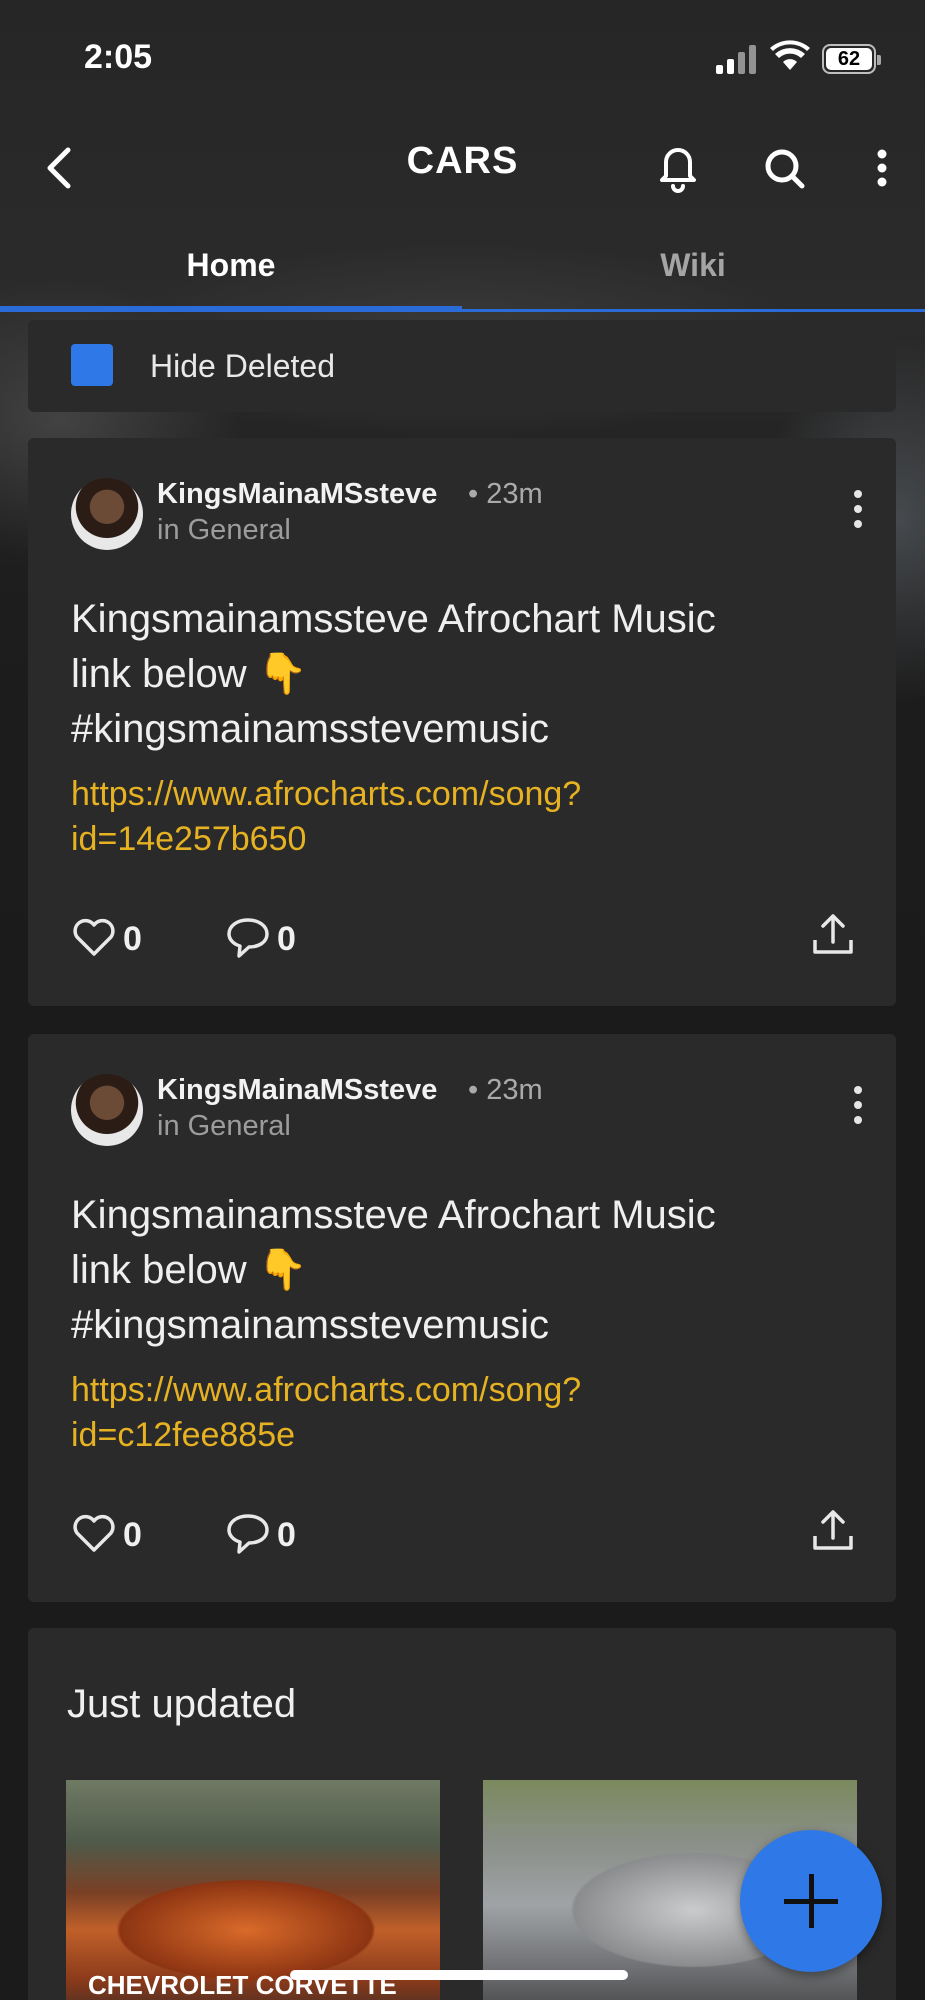 This screenshot has width=925, height=2000. What do you see at coordinates (849, 59) in the screenshot?
I see `battery-level: 62` at bounding box center [849, 59].